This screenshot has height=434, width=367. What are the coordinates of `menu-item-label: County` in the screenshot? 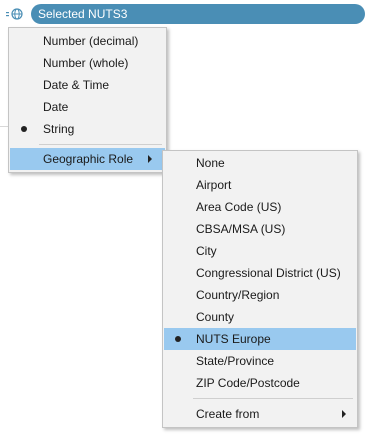 It's located at (215, 317).